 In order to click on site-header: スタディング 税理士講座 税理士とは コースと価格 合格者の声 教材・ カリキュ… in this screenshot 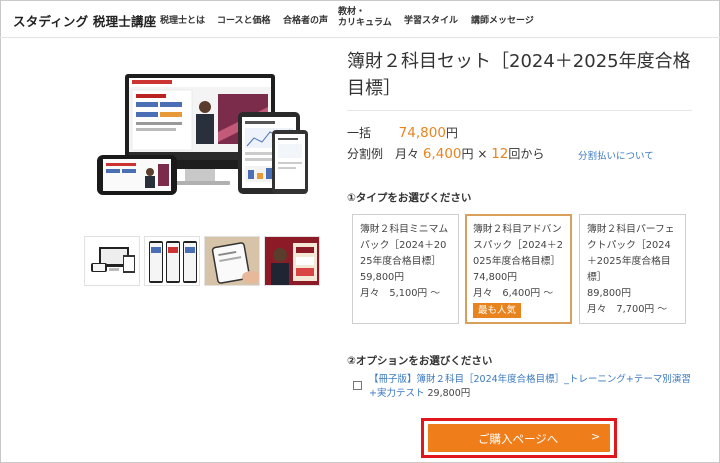, I will do `click(360, 19)`.